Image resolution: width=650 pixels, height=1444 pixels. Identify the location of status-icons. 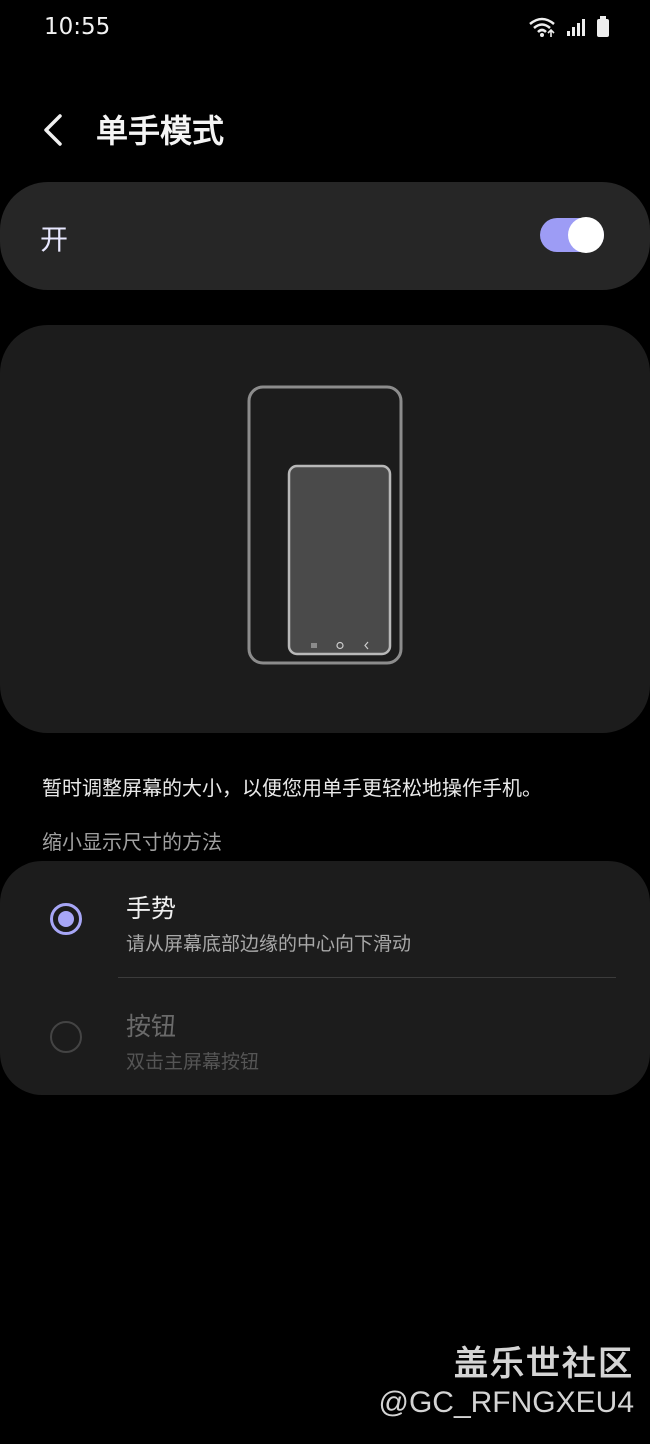
(569, 27).